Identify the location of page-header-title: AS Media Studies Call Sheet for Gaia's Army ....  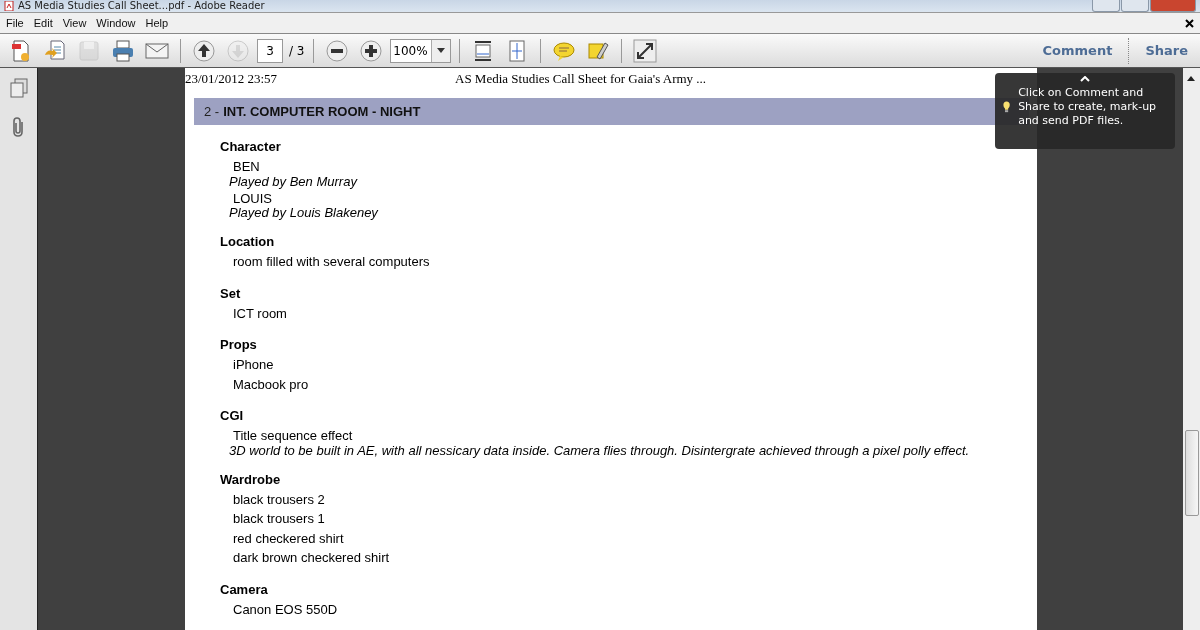
(581, 79).